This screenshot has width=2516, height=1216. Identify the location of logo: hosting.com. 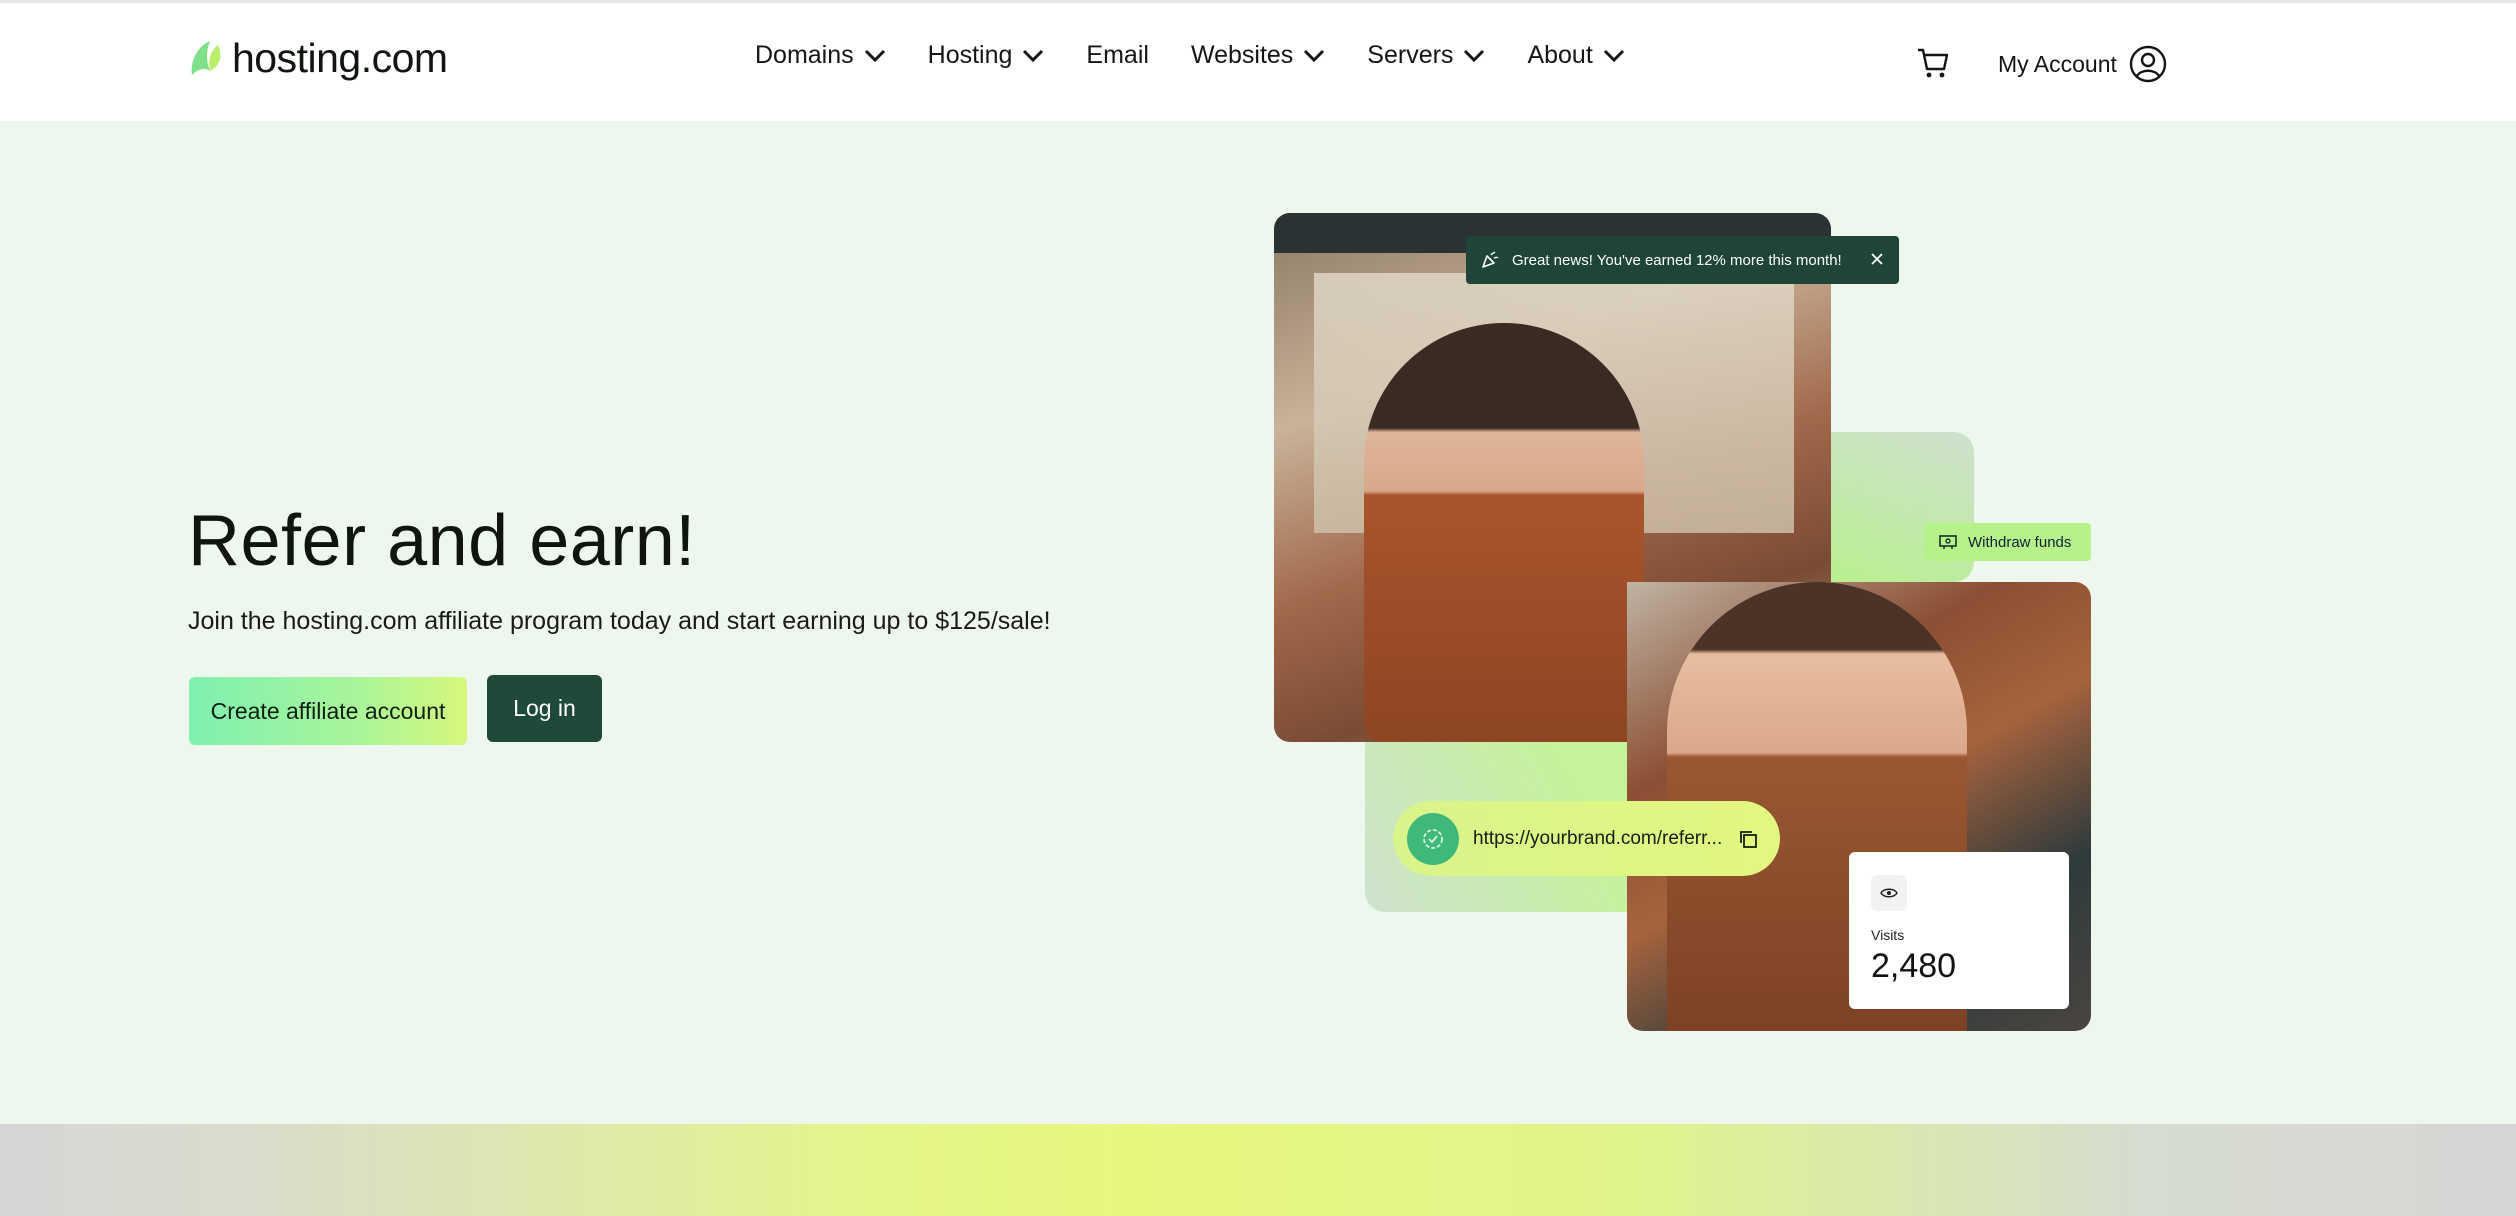
(318, 58).